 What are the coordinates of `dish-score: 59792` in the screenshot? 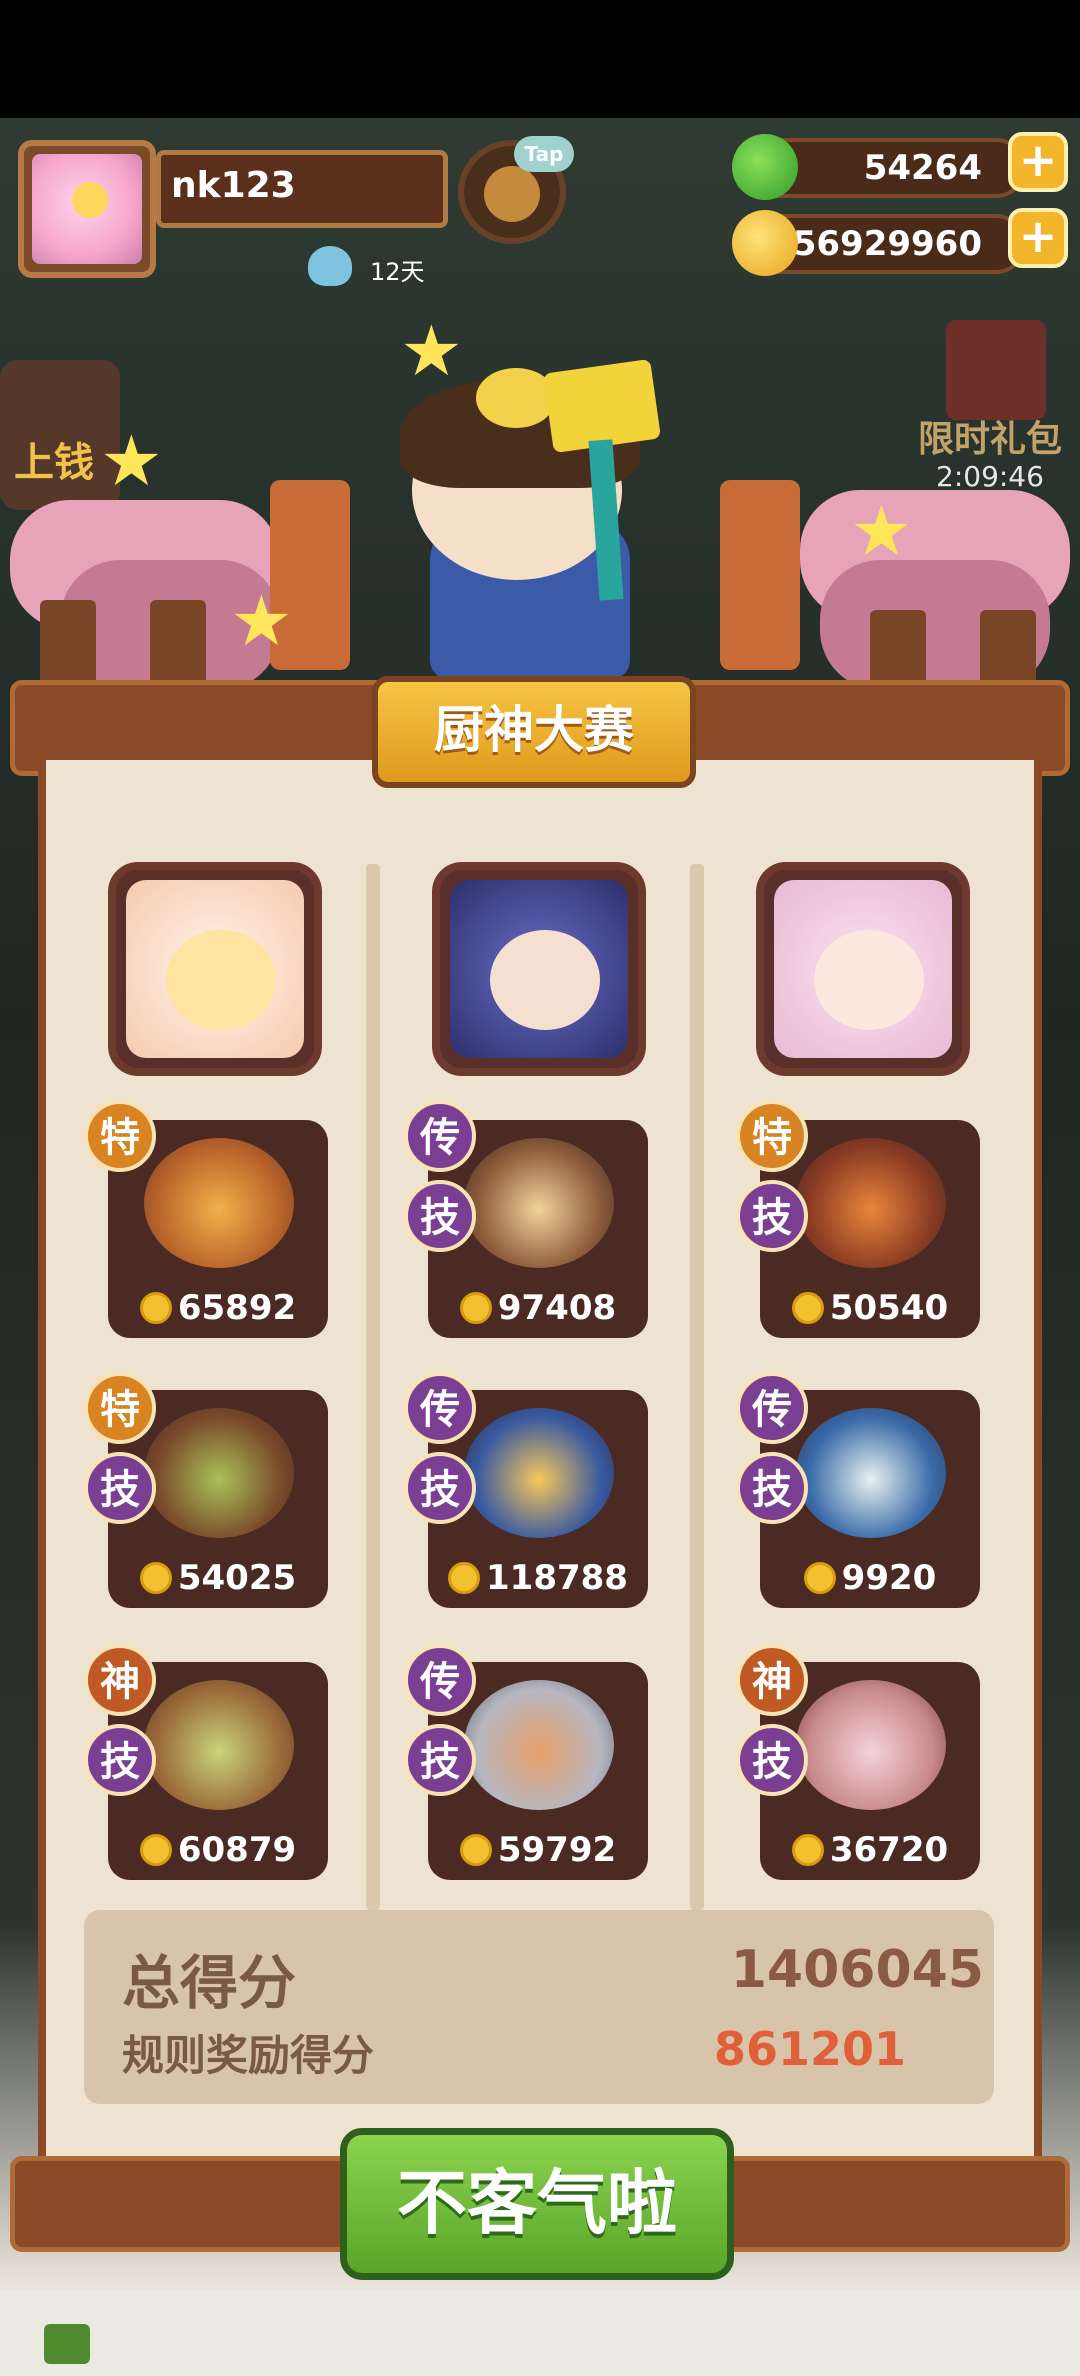 It's located at (538, 1850).